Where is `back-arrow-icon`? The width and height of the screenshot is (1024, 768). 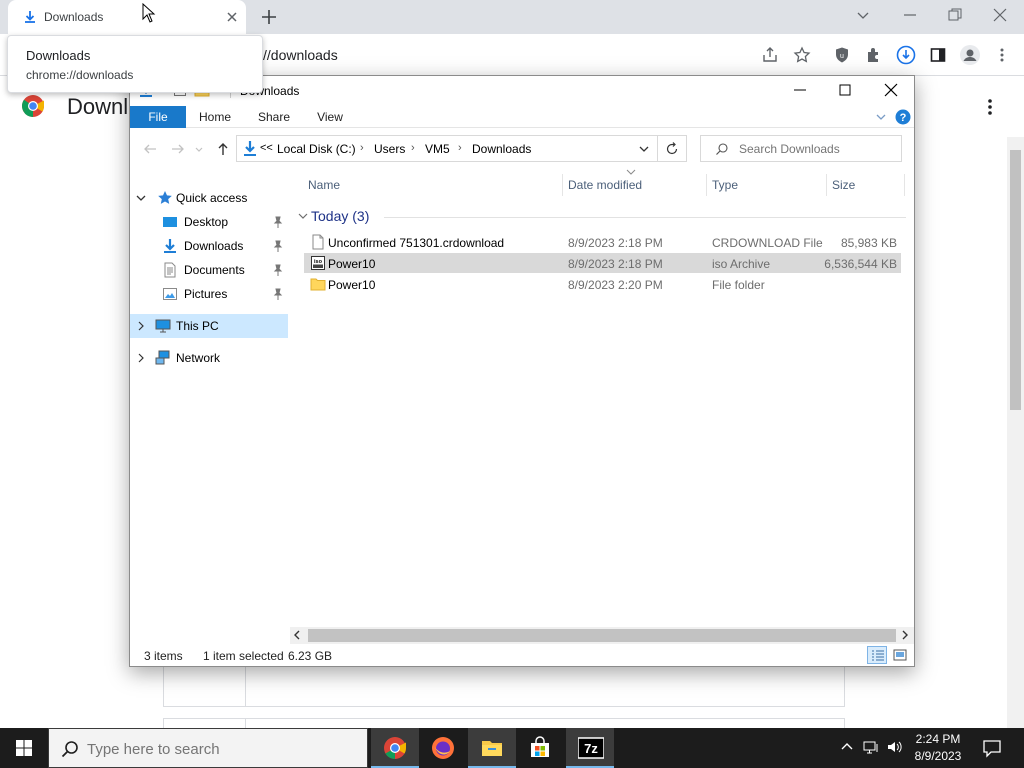
back-arrow-icon is located at coordinates (150, 149).